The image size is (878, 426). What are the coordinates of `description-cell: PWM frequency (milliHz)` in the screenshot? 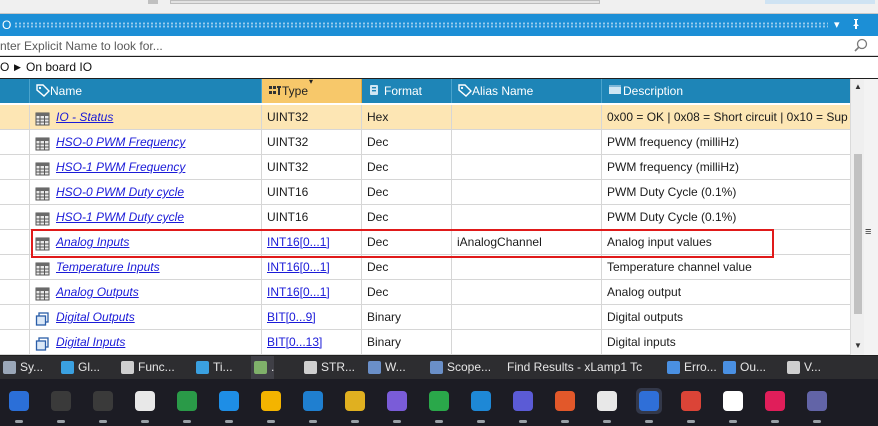 It's located at (726, 142).